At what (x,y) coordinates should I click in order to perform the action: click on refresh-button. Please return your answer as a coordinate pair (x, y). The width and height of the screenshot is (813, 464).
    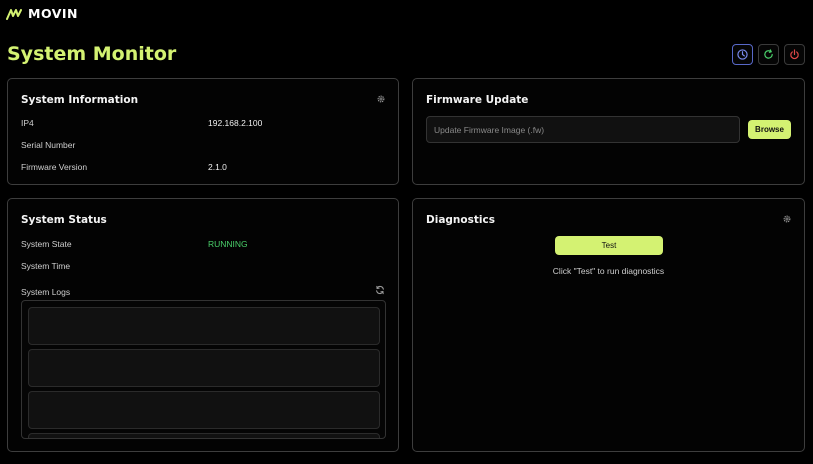
    Looking at the image, I should click on (768, 54).